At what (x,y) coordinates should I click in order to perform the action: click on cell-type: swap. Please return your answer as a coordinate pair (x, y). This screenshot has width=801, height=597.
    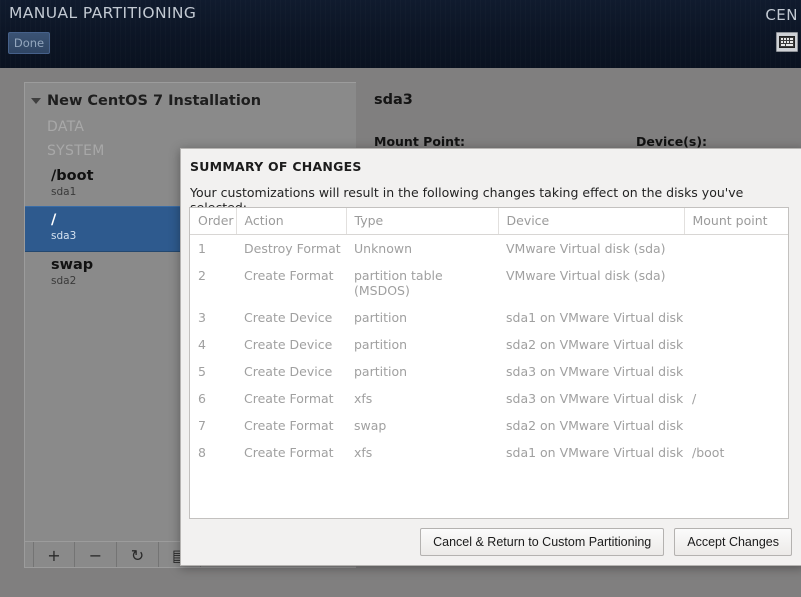
    Looking at the image, I should click on (370, 425).